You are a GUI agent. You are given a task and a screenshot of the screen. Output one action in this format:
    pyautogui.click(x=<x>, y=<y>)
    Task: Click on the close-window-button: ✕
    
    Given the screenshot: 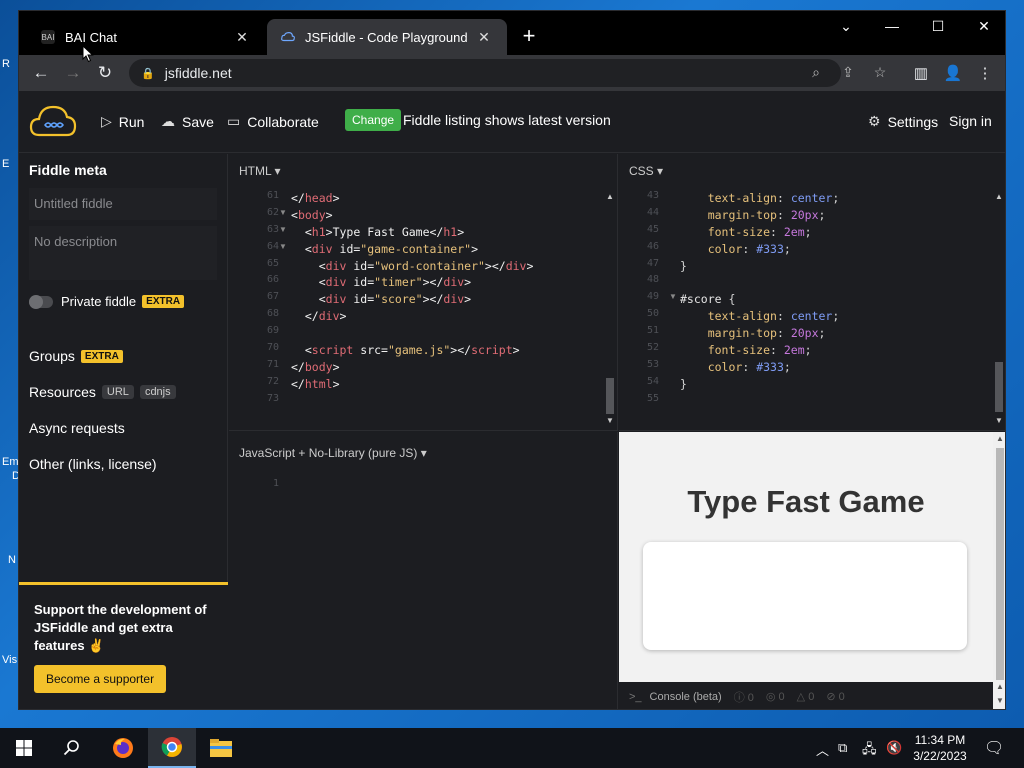 What is the action you would take?
    pyautogui.click(x=983, y=26)
    